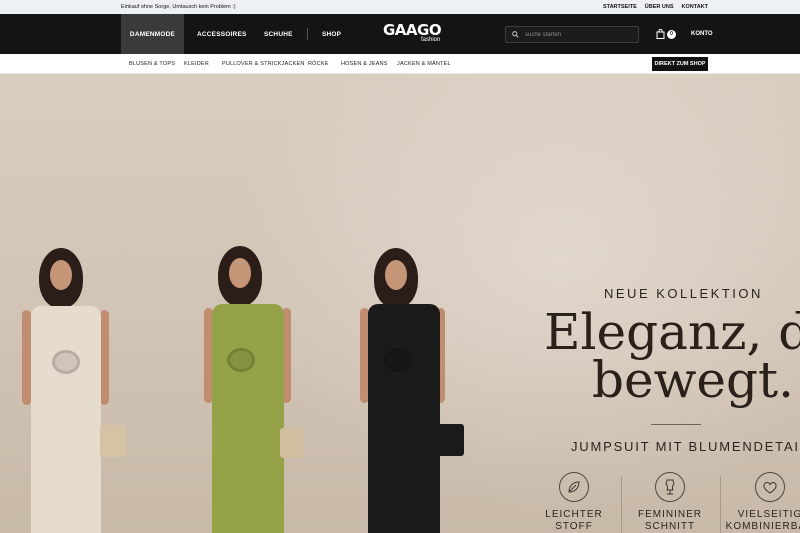 The image size is (800, 533). Describe the element at coordinates (574, 514) in the screenshot. I see `feature-1-line1: LEICHTER` at that location.